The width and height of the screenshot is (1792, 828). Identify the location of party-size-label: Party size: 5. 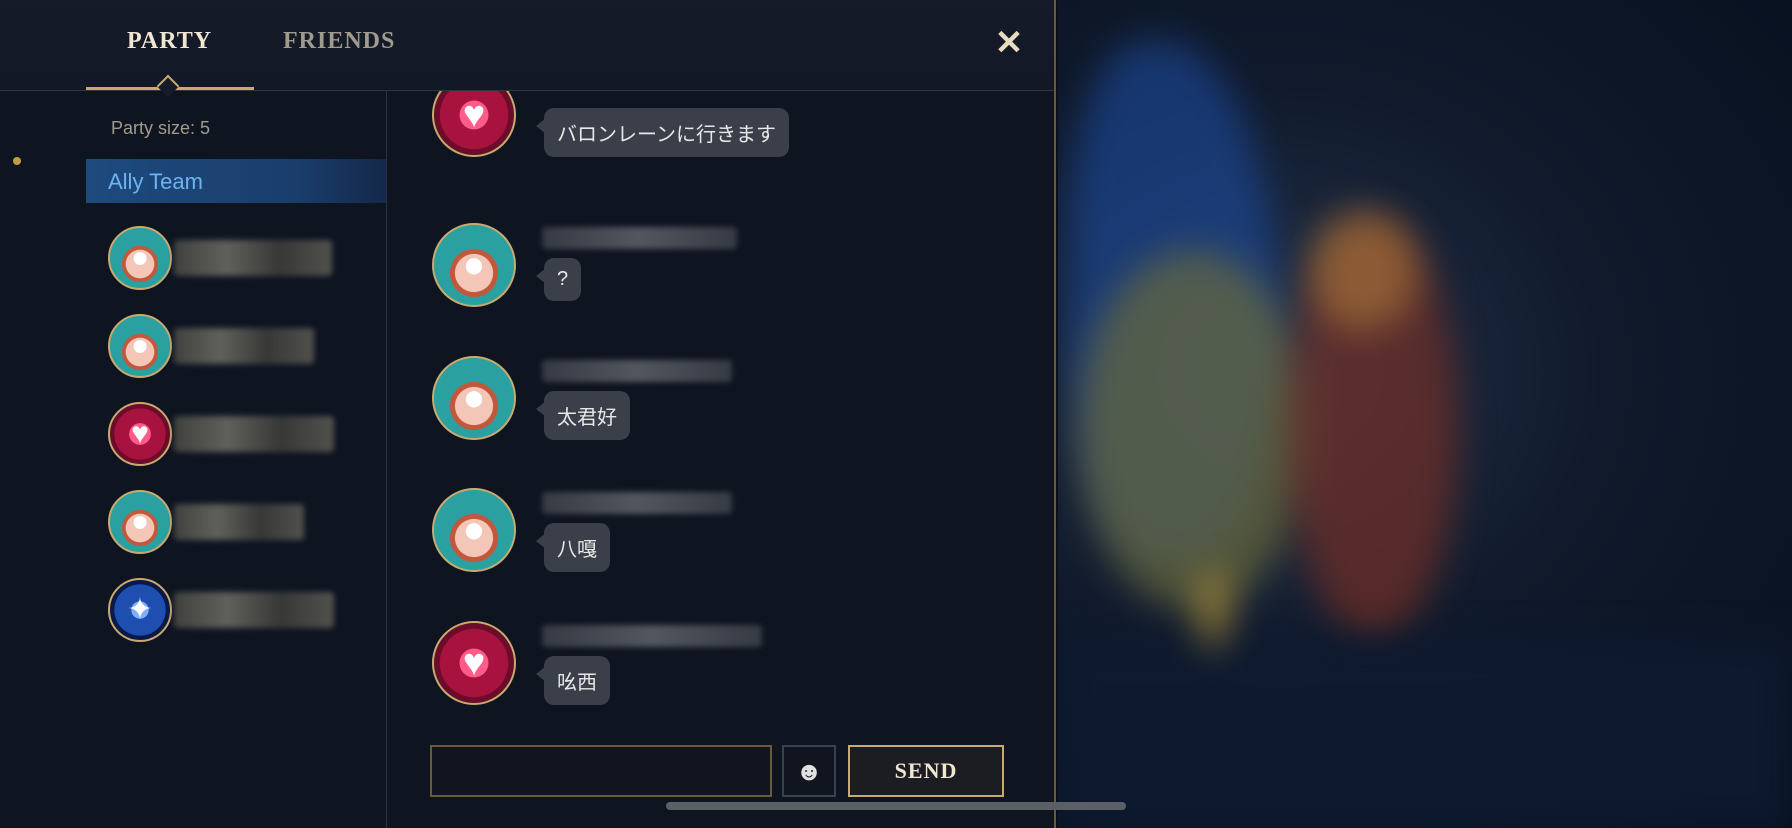
(161, 128).